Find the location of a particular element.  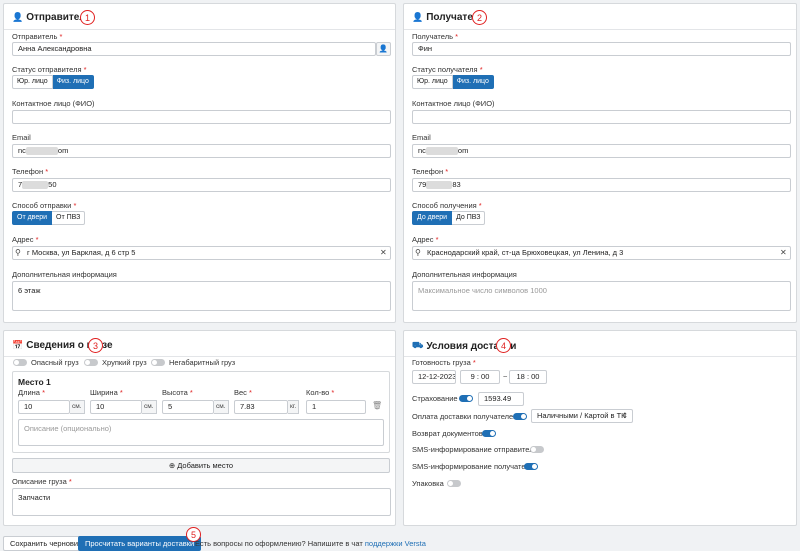

address-book-icon: 👤 is located at coordinates (383, 48).